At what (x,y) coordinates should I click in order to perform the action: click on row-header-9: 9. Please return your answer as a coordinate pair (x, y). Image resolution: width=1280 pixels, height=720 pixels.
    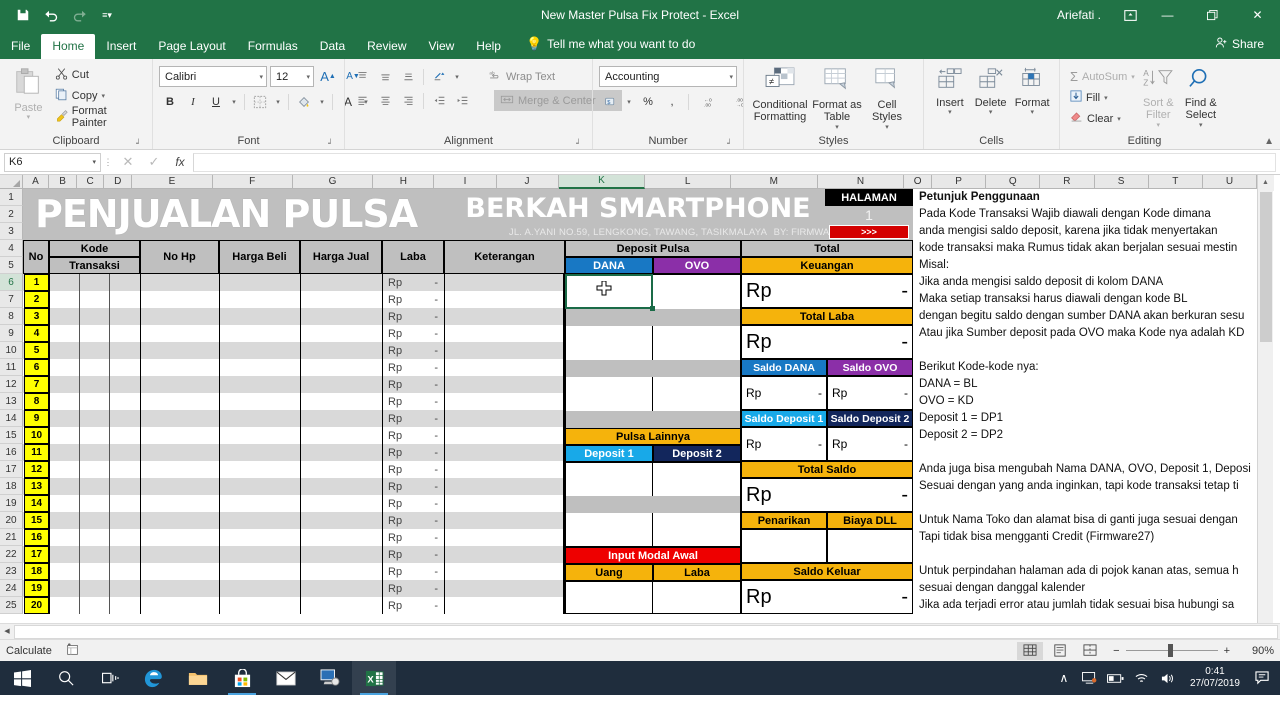
    Looking at the image, I should click on (11, 333).